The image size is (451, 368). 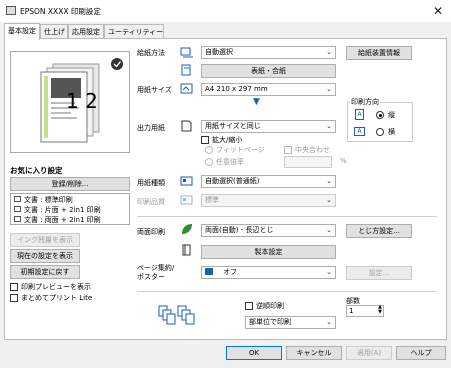 What do you see at coordinates (209, 150) in the screenshot?
I see `fit-page-radio` at bounding box center [209, 150].